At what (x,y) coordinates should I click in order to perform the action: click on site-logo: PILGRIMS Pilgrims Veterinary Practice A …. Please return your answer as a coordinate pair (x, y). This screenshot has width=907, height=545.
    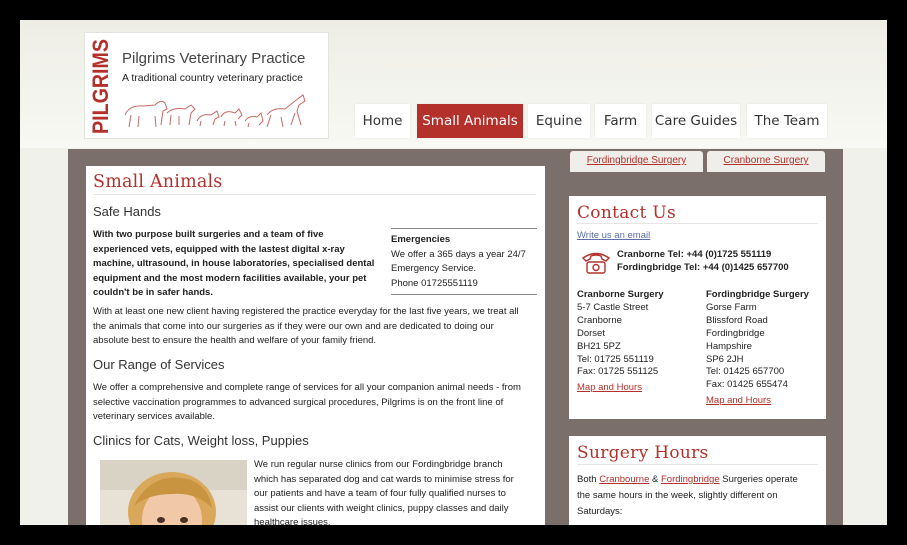
    Looking at the image, I should click on (206, 85).